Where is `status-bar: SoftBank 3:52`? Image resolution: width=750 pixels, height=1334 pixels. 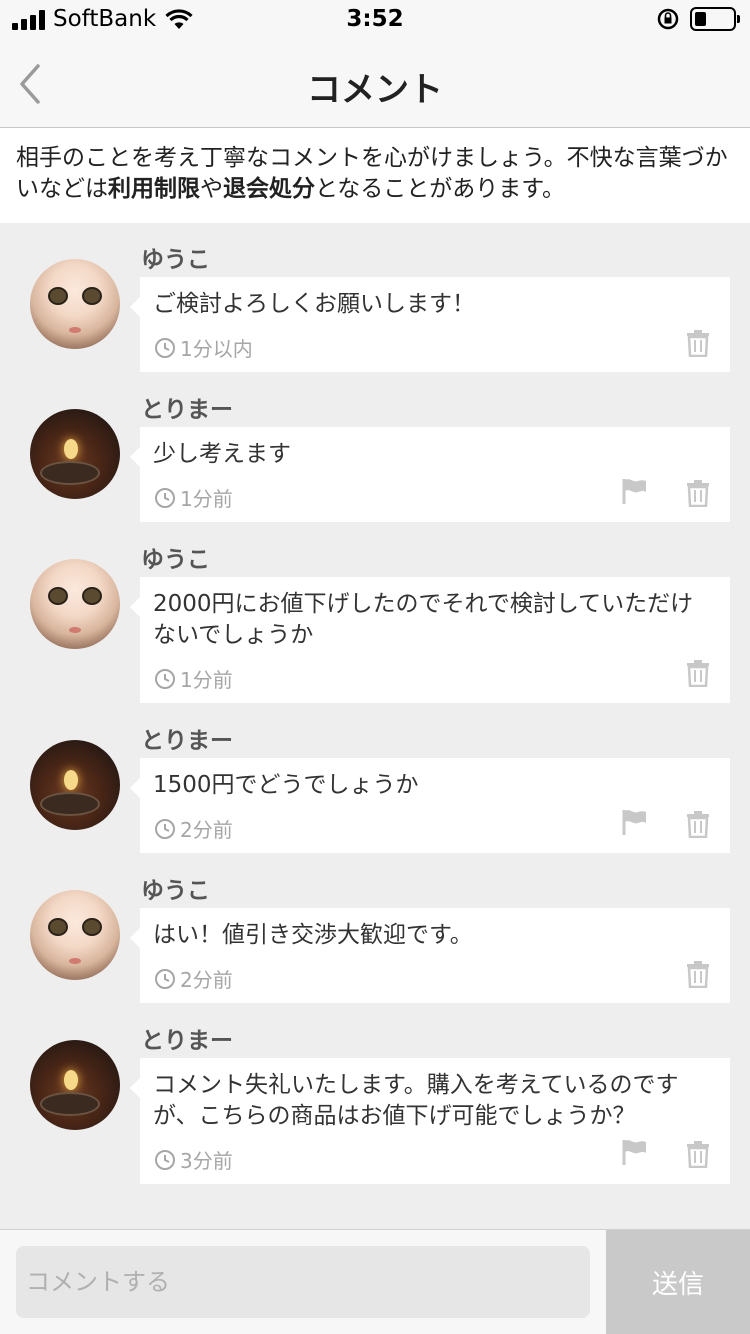 status-bar: SoftBank 3:52 is located at coordinates (375, 20).